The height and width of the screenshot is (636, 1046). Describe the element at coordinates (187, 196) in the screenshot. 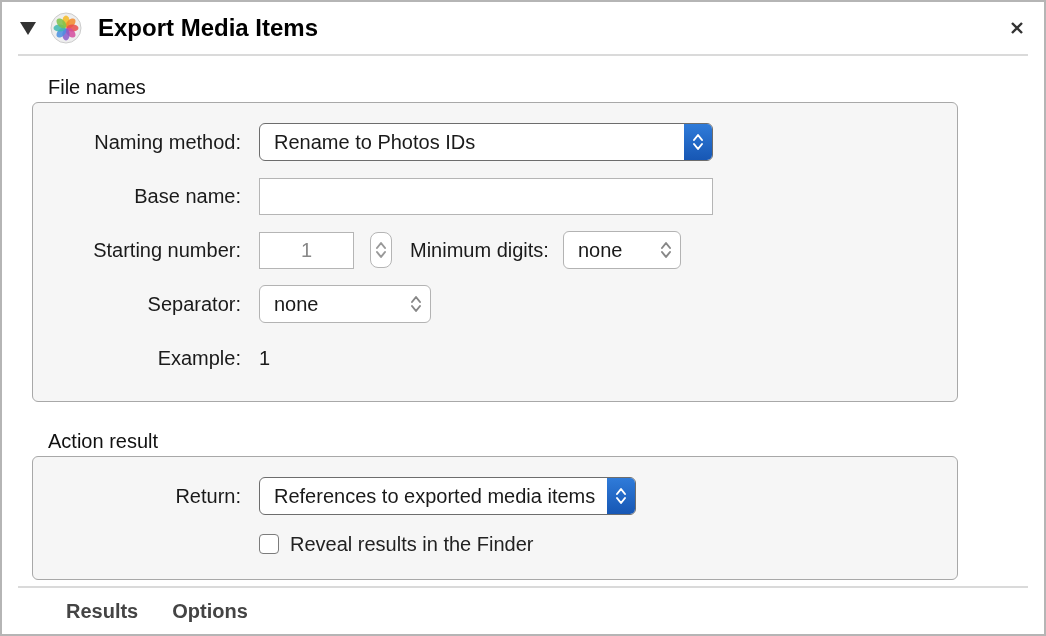

I see `field-label: Base name:` at that location.